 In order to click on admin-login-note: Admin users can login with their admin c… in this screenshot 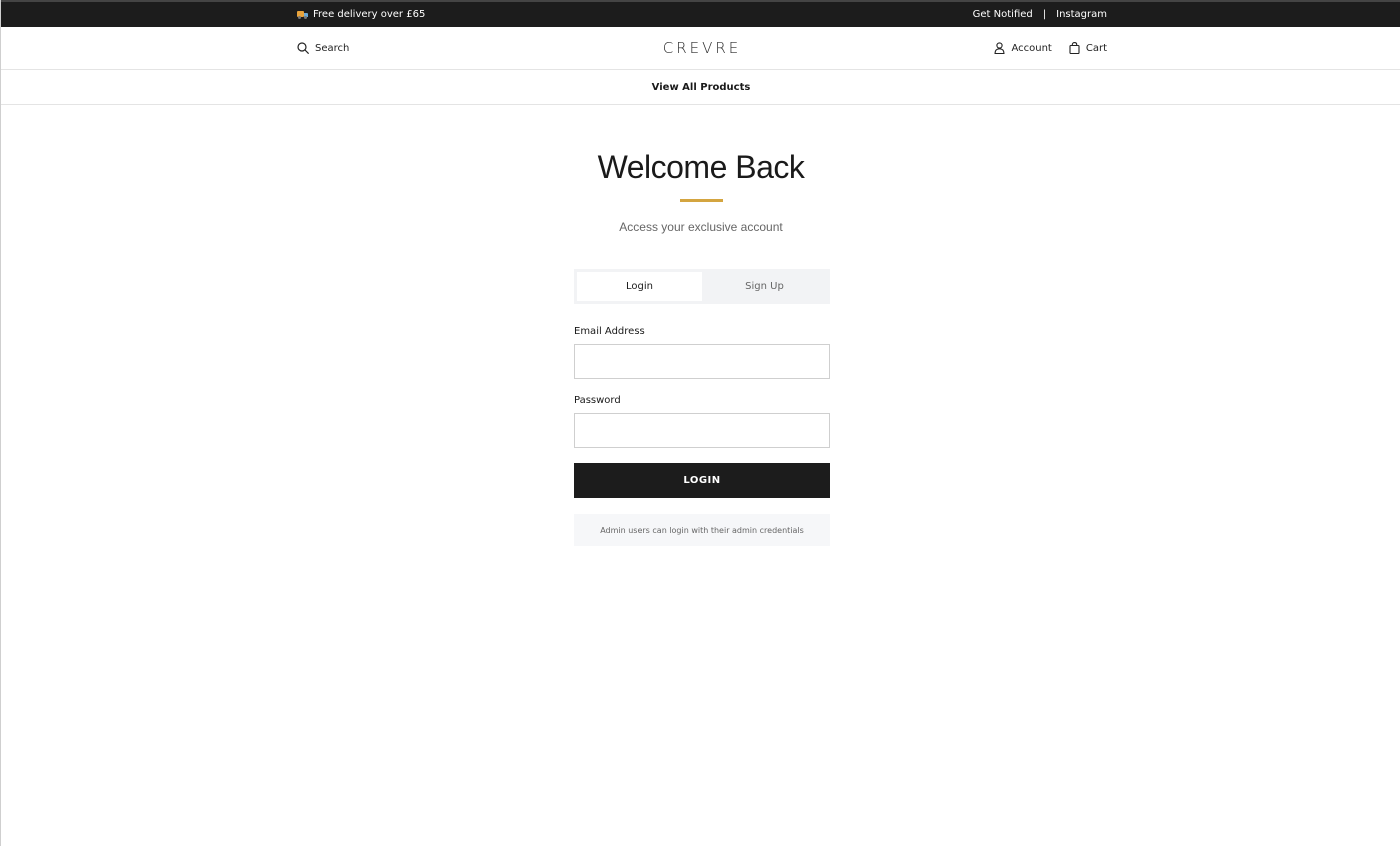, I will do `click(702, 530)`.